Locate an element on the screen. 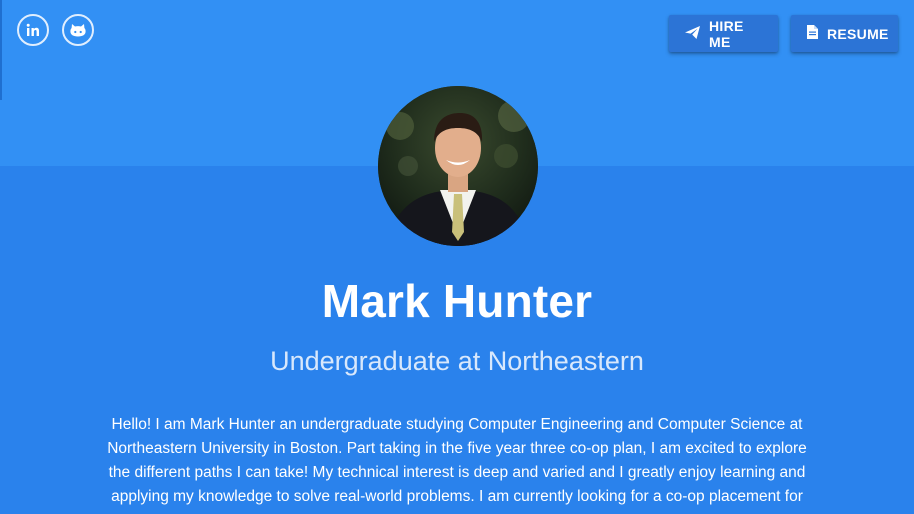 Image resolution: width=914 pixels, height=514 pixels. github-icon is located at coordinates (78, 30).